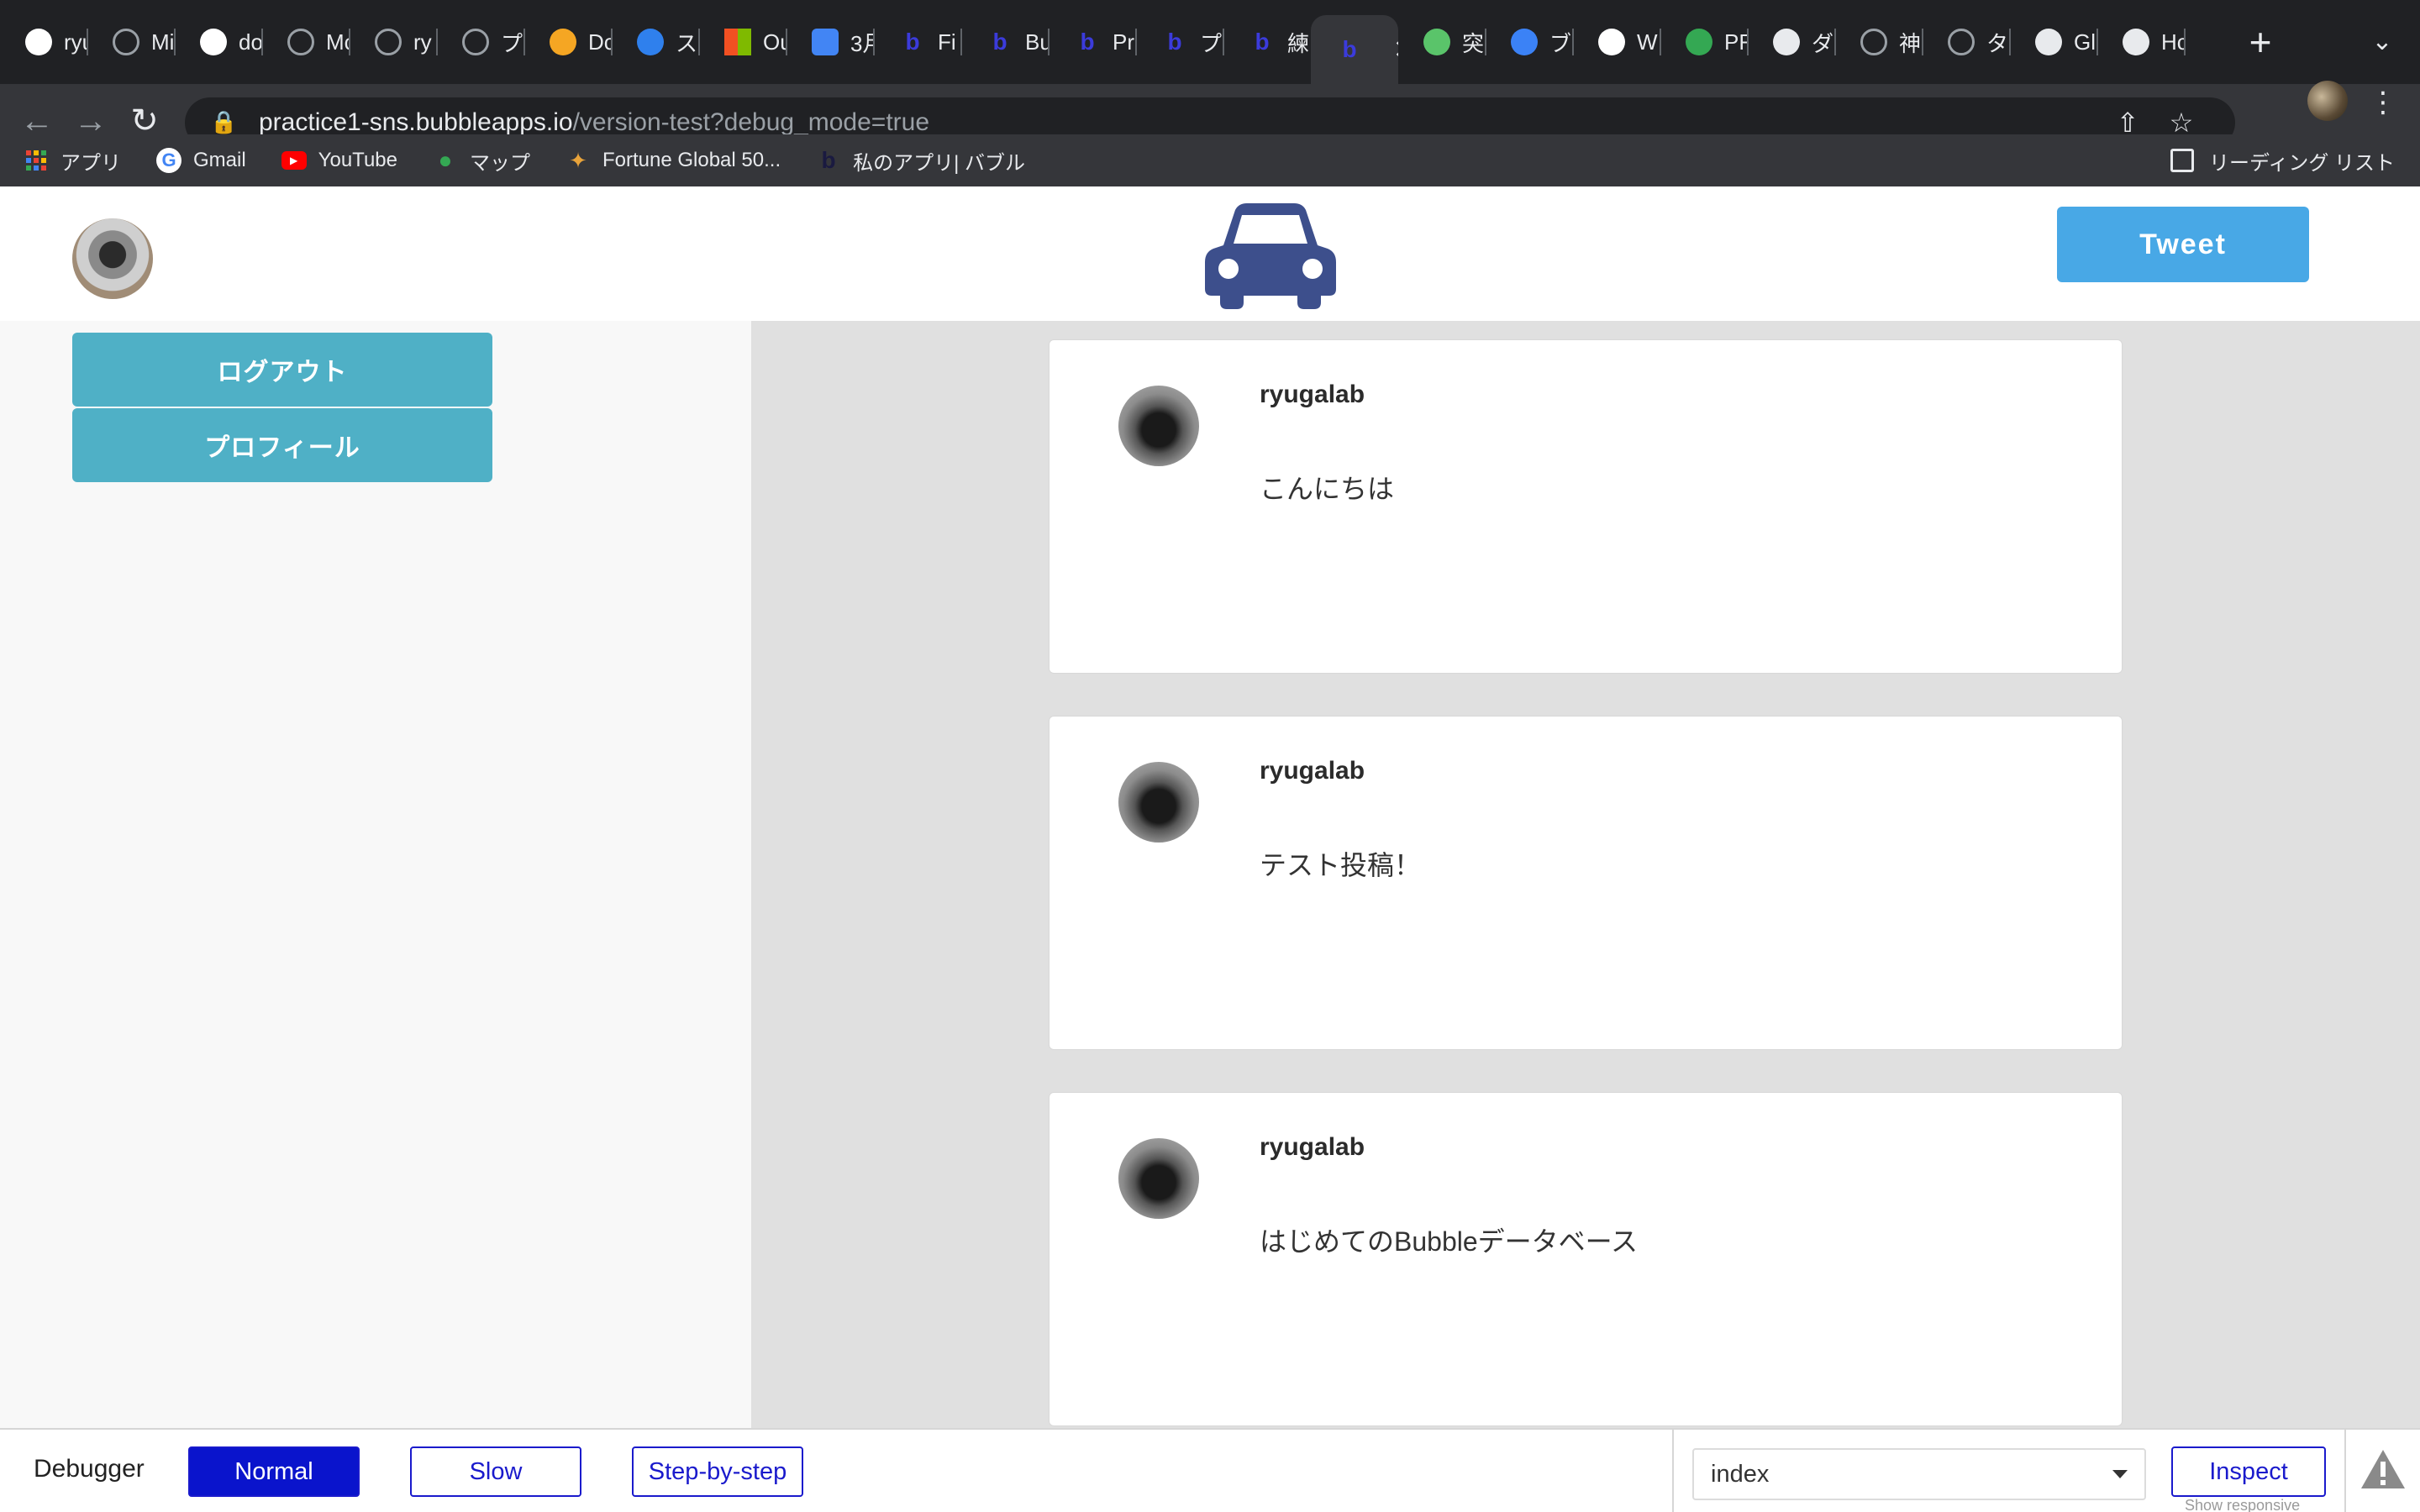  What do you see at coordinates (1267, 42) in the screenshot?
I see `browser-tab: b練` at bounding box center [1267, 42].